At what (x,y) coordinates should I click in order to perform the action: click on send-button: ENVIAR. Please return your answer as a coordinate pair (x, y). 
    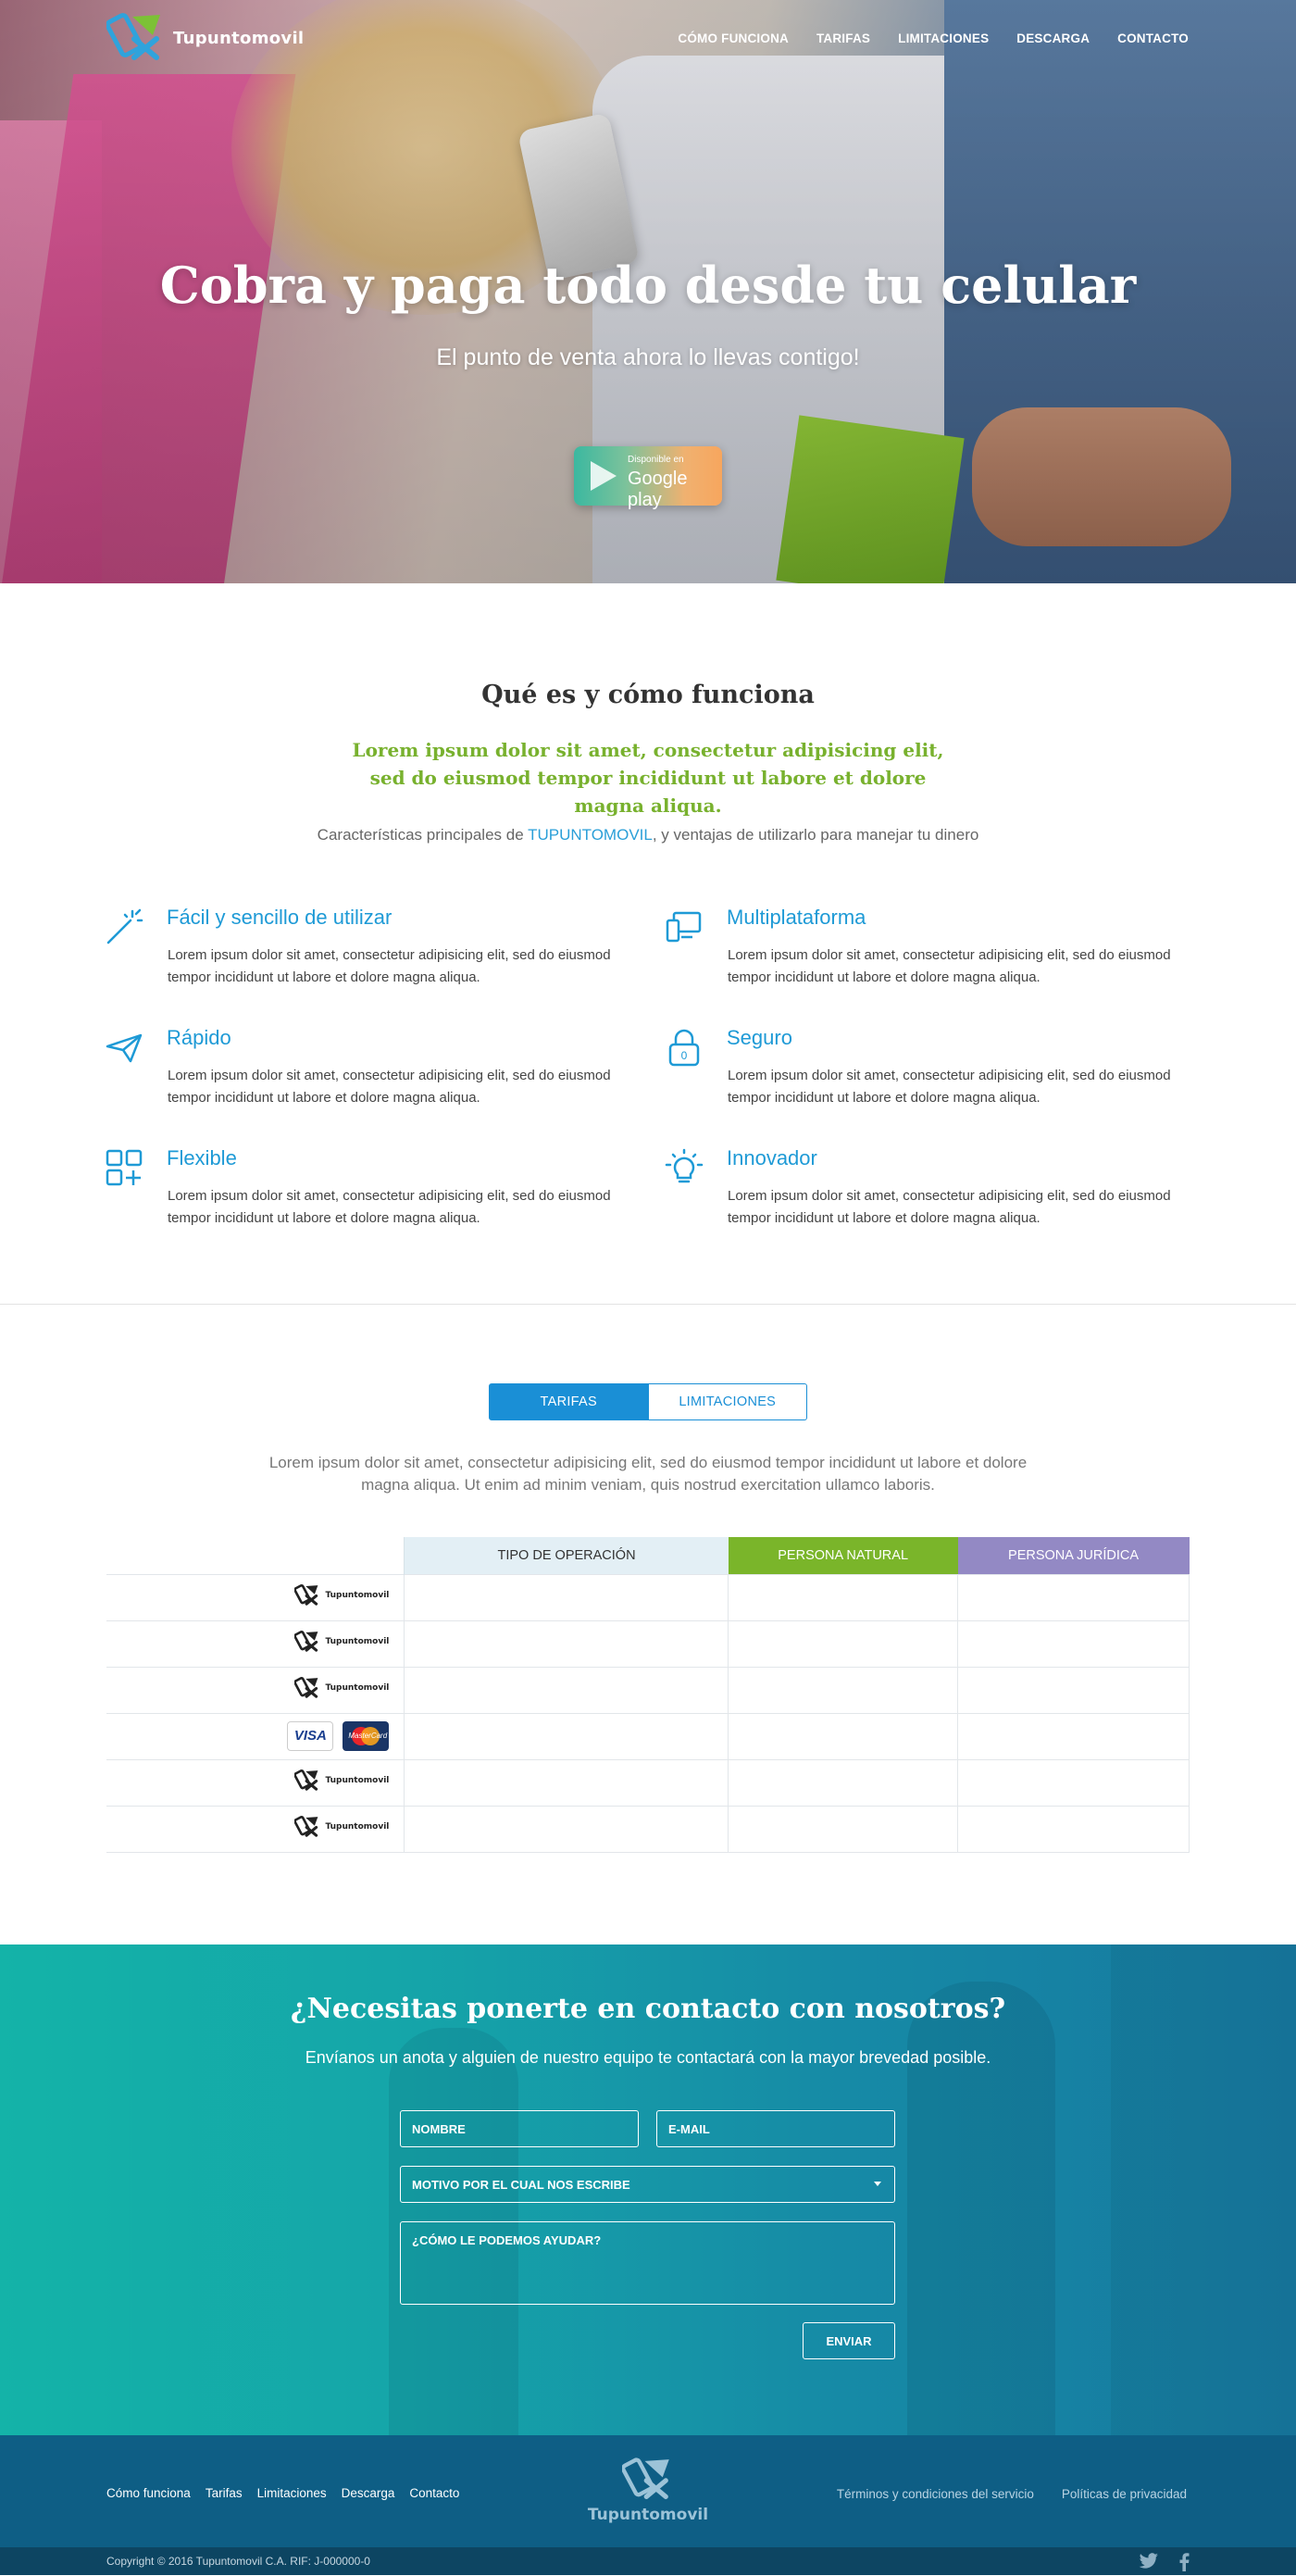
    Looking at the image, I should click on (849, 2340).